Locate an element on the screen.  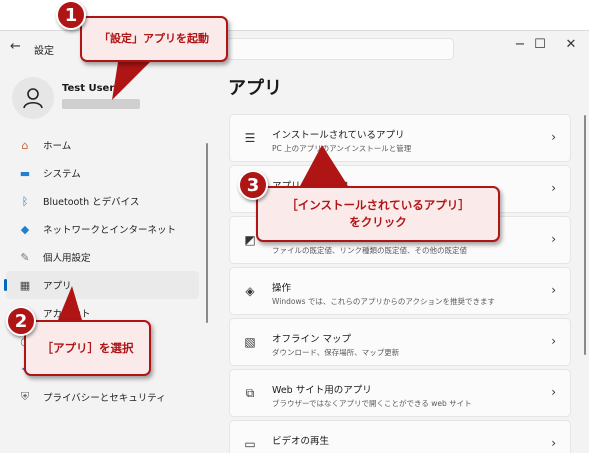
callout-1-badge: 1 is located at coordinates (71, 15).